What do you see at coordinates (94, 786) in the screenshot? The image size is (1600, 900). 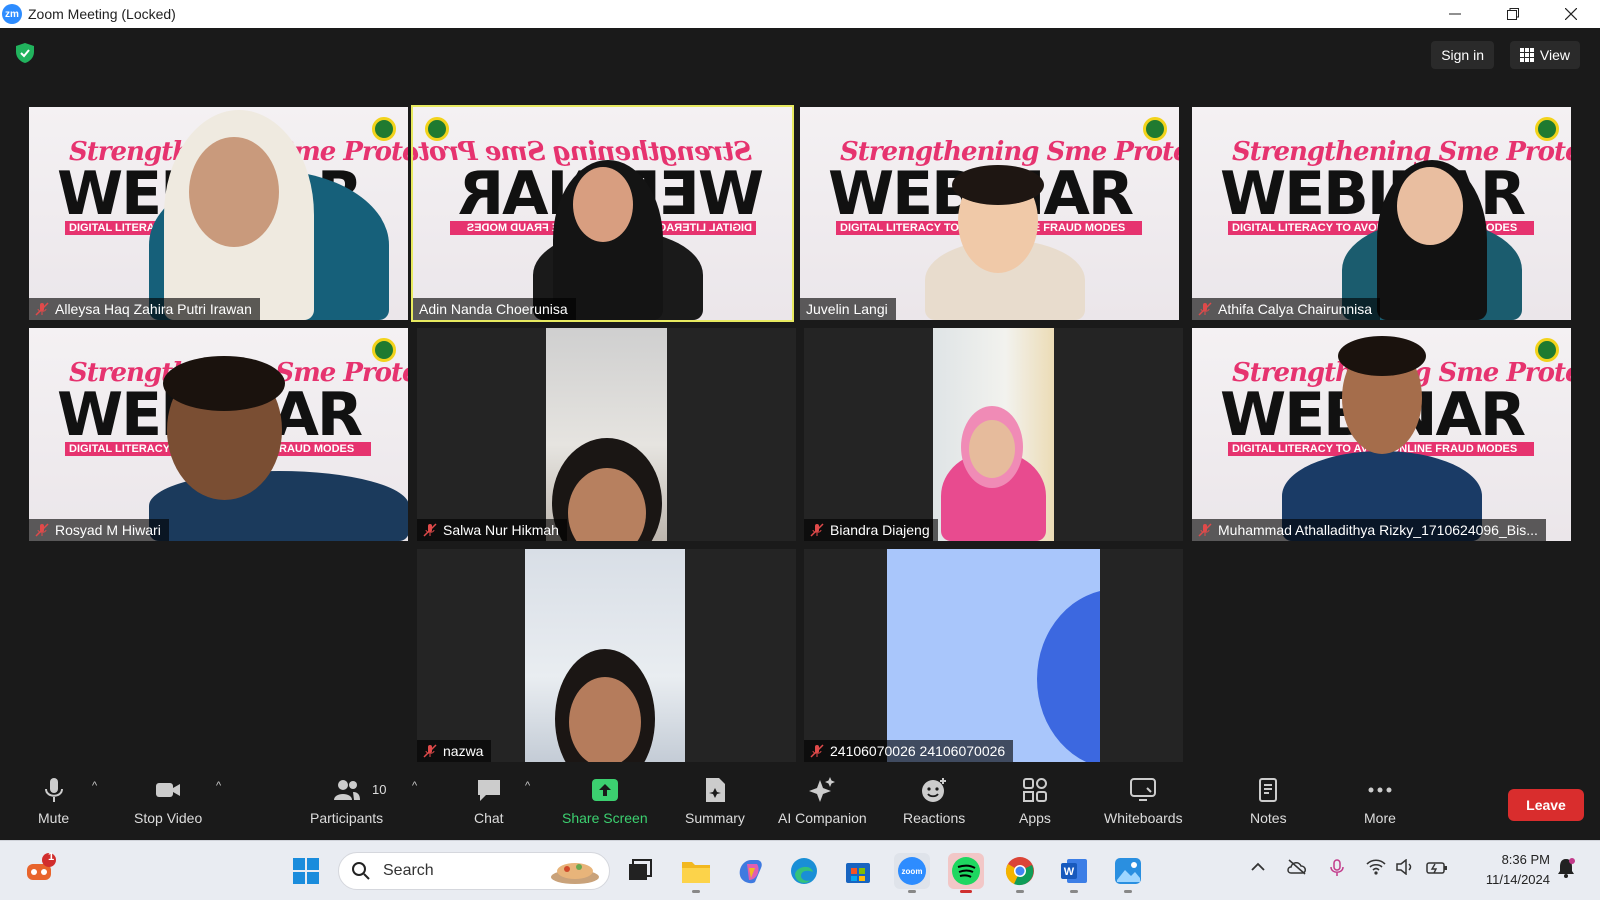 I see `mute-options-chevron-icon: ^` at bounding box center [94, 786].